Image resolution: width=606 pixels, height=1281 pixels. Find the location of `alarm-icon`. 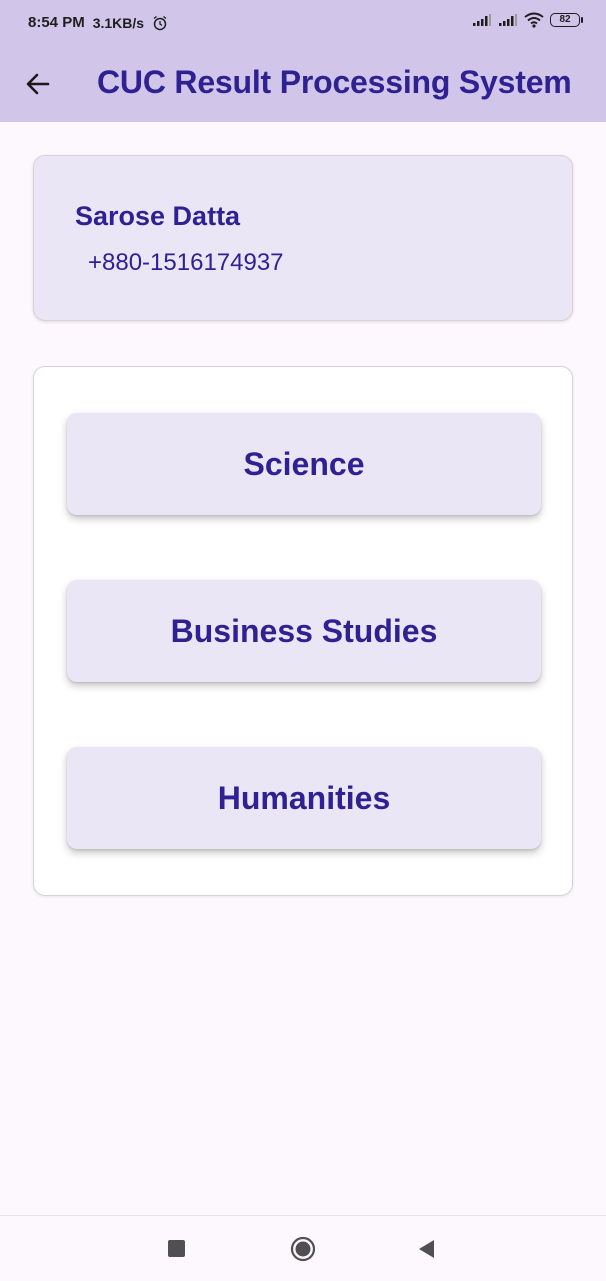

alarm-icon is located at coordinates (160, 22).